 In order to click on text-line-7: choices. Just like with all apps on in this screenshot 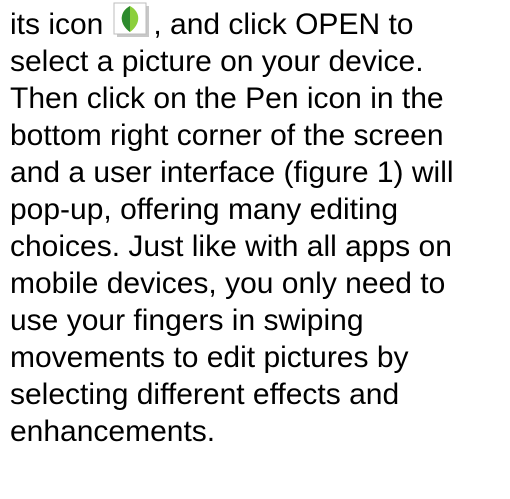, I will do `click(231, 246)`.